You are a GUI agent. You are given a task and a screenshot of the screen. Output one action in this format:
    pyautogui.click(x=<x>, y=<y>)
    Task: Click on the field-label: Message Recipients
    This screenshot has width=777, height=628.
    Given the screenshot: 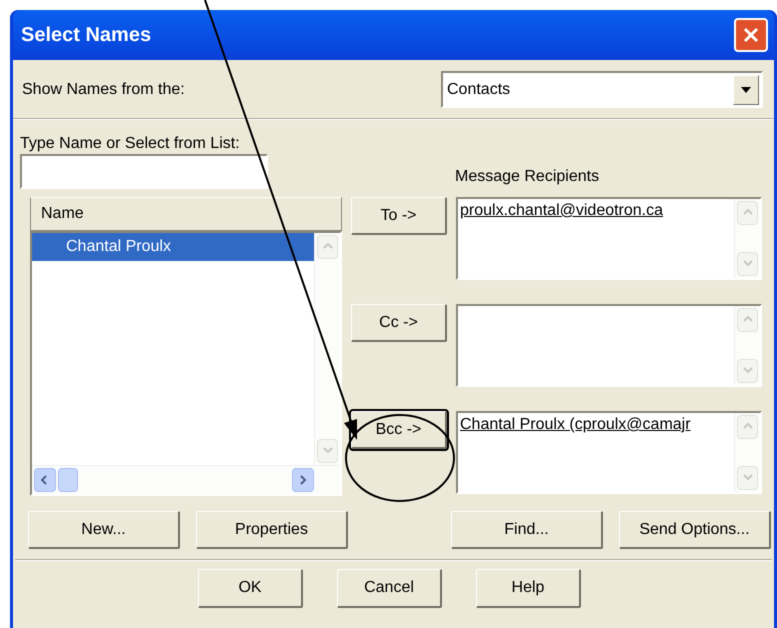 What is the action you would take?
    pyautogui.click(x=527, y=177)
    